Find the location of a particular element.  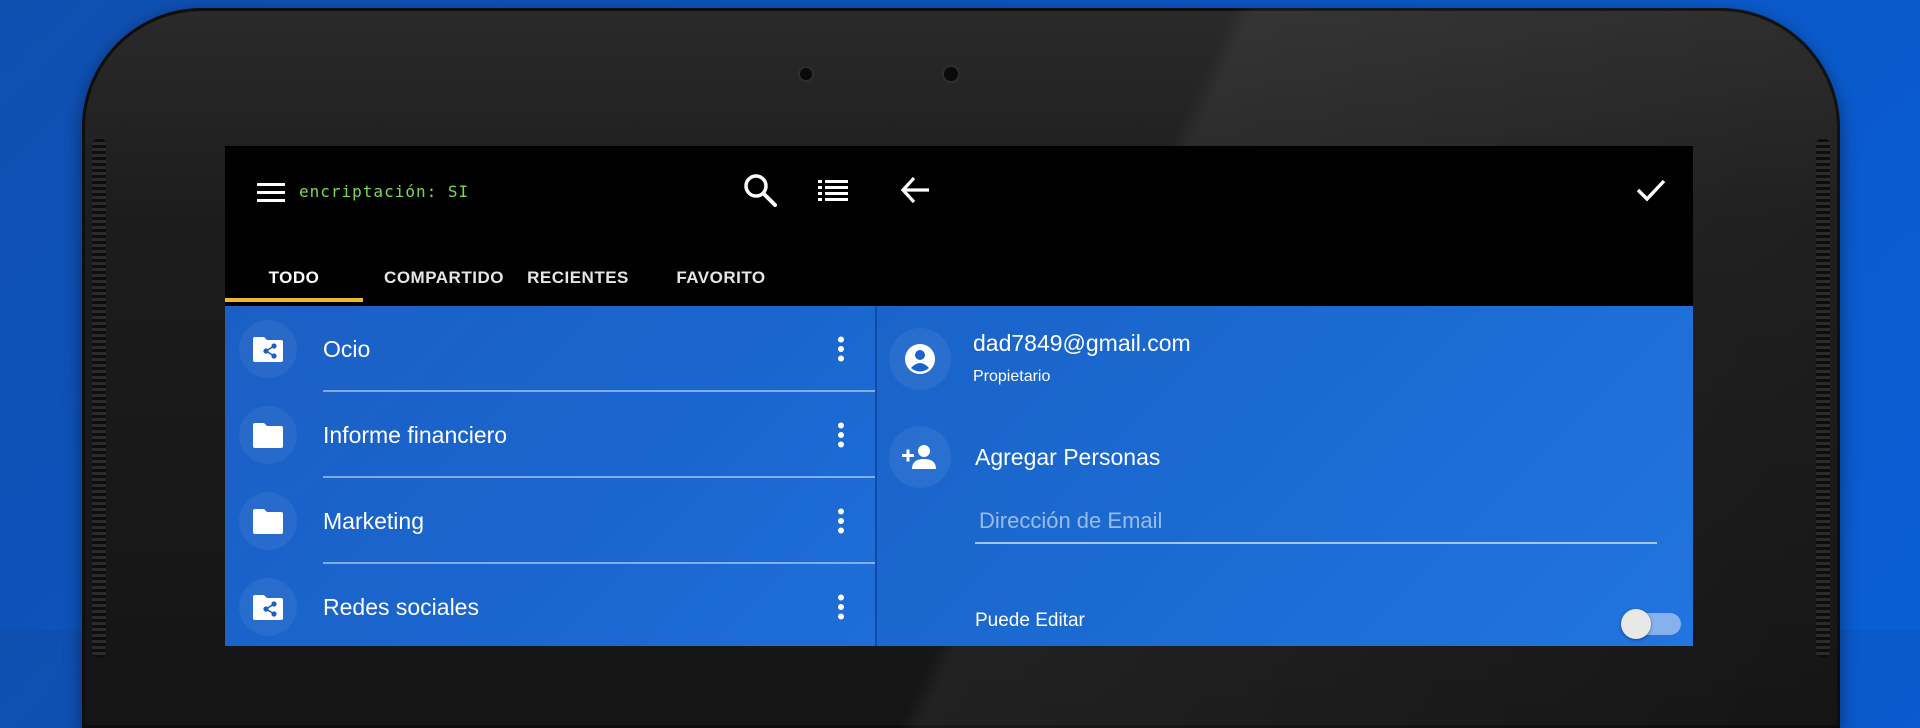

folder-name: Redes sociales is located at coordinates (401, 607).